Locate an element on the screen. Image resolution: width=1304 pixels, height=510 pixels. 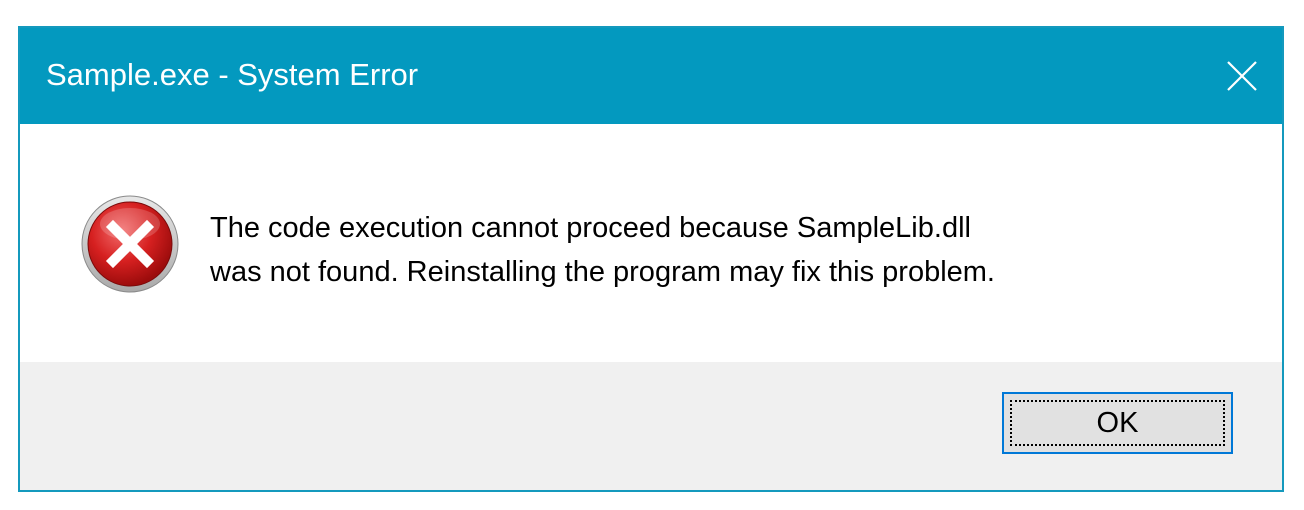
ok-button: OK is located at coordinates (1117, 423).